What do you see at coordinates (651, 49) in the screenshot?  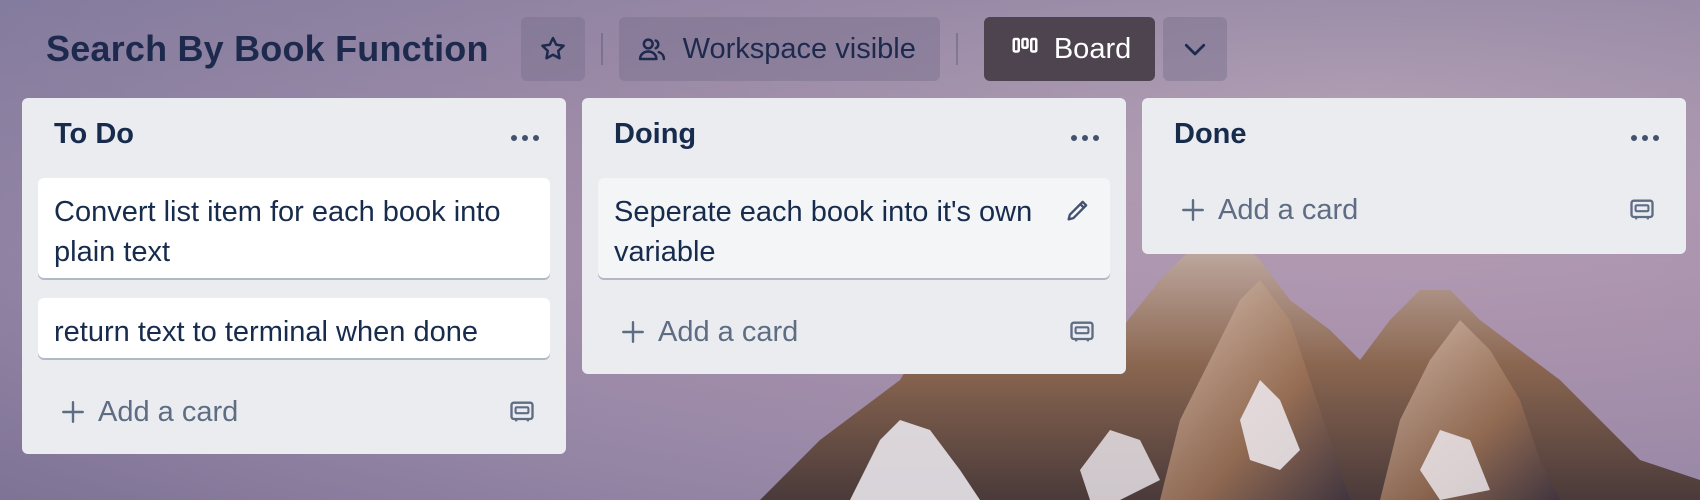 I see `people-icon` at bounding box center [651, 49].